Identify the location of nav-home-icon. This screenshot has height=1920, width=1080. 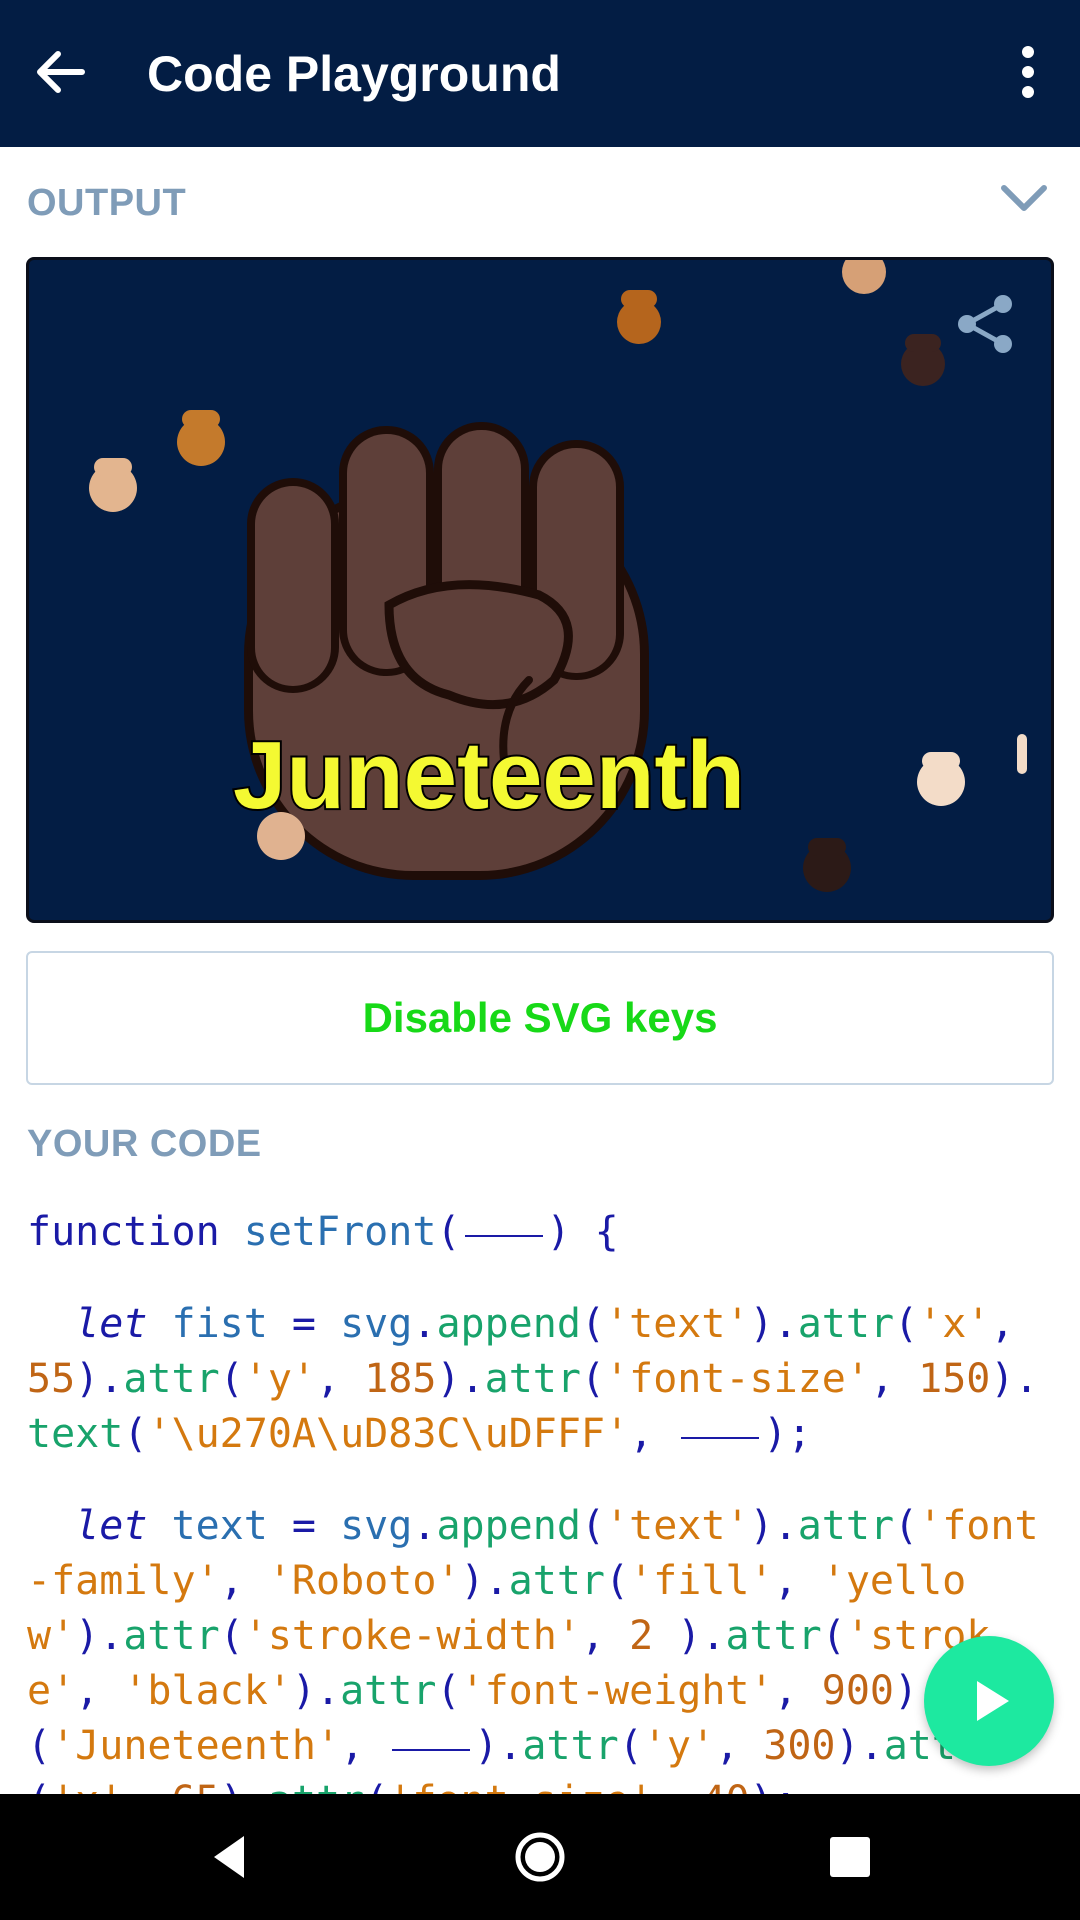
(540, 1857).